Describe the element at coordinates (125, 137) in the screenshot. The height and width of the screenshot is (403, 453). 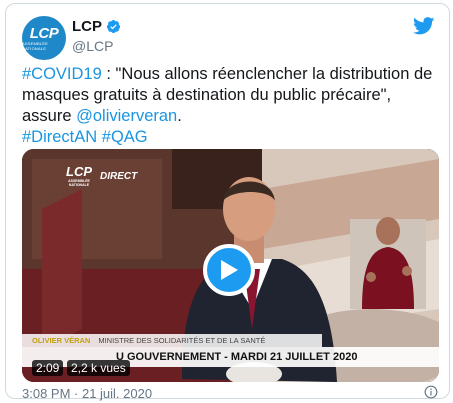
I see `hashtag-qag: #QAG` at that location.